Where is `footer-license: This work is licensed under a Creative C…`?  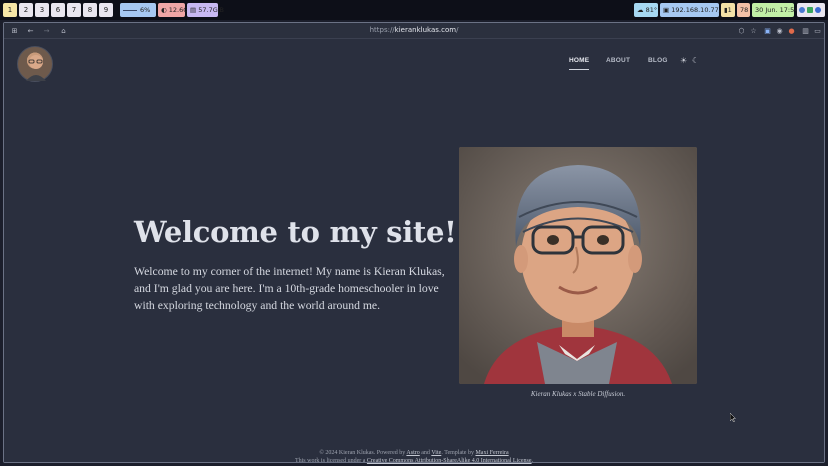 footer-license: This work is licensed under a Creative C… is located at coordinates (414, 461).